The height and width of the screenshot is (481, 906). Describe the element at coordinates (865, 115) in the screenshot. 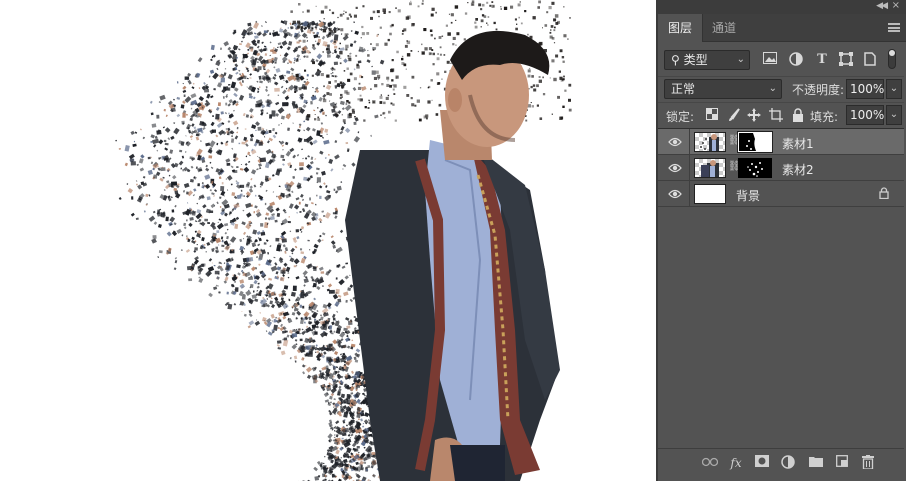

I see `fill-input: 100%` at that location.